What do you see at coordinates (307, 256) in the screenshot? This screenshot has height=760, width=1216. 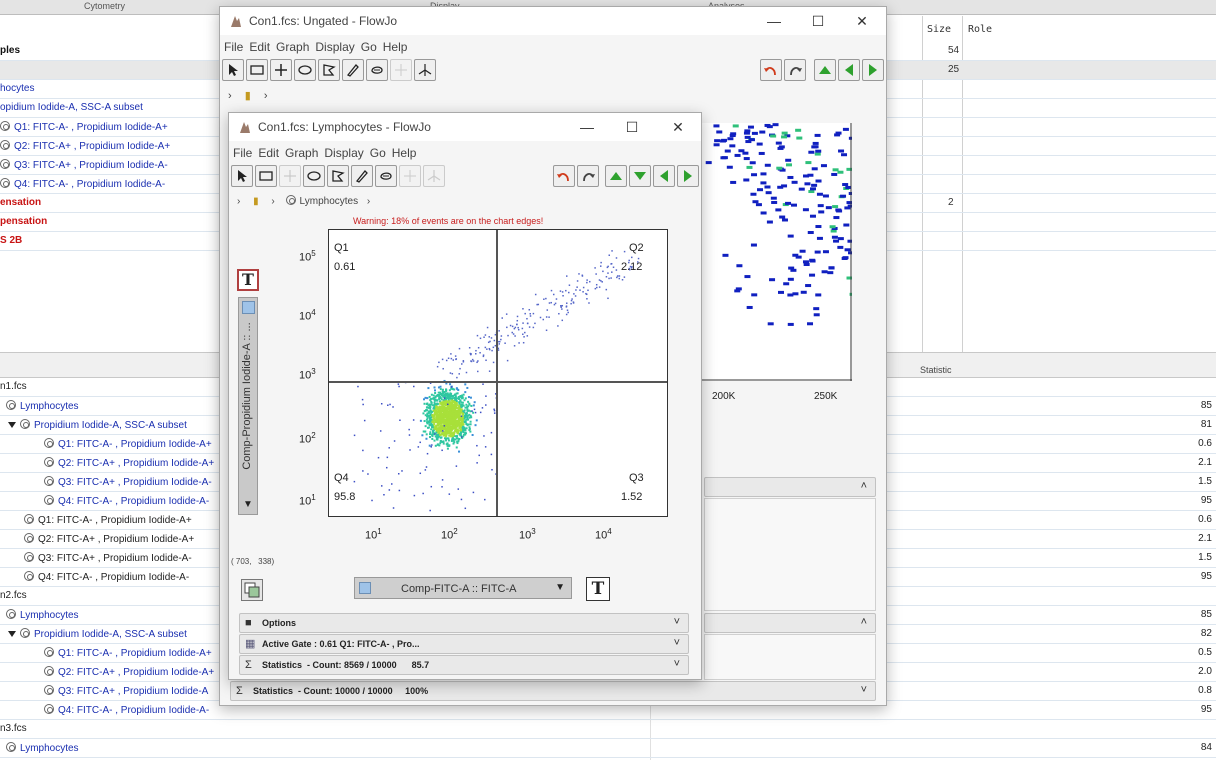 I see `y-tick-label: 105` at bounding box center [307, 256].